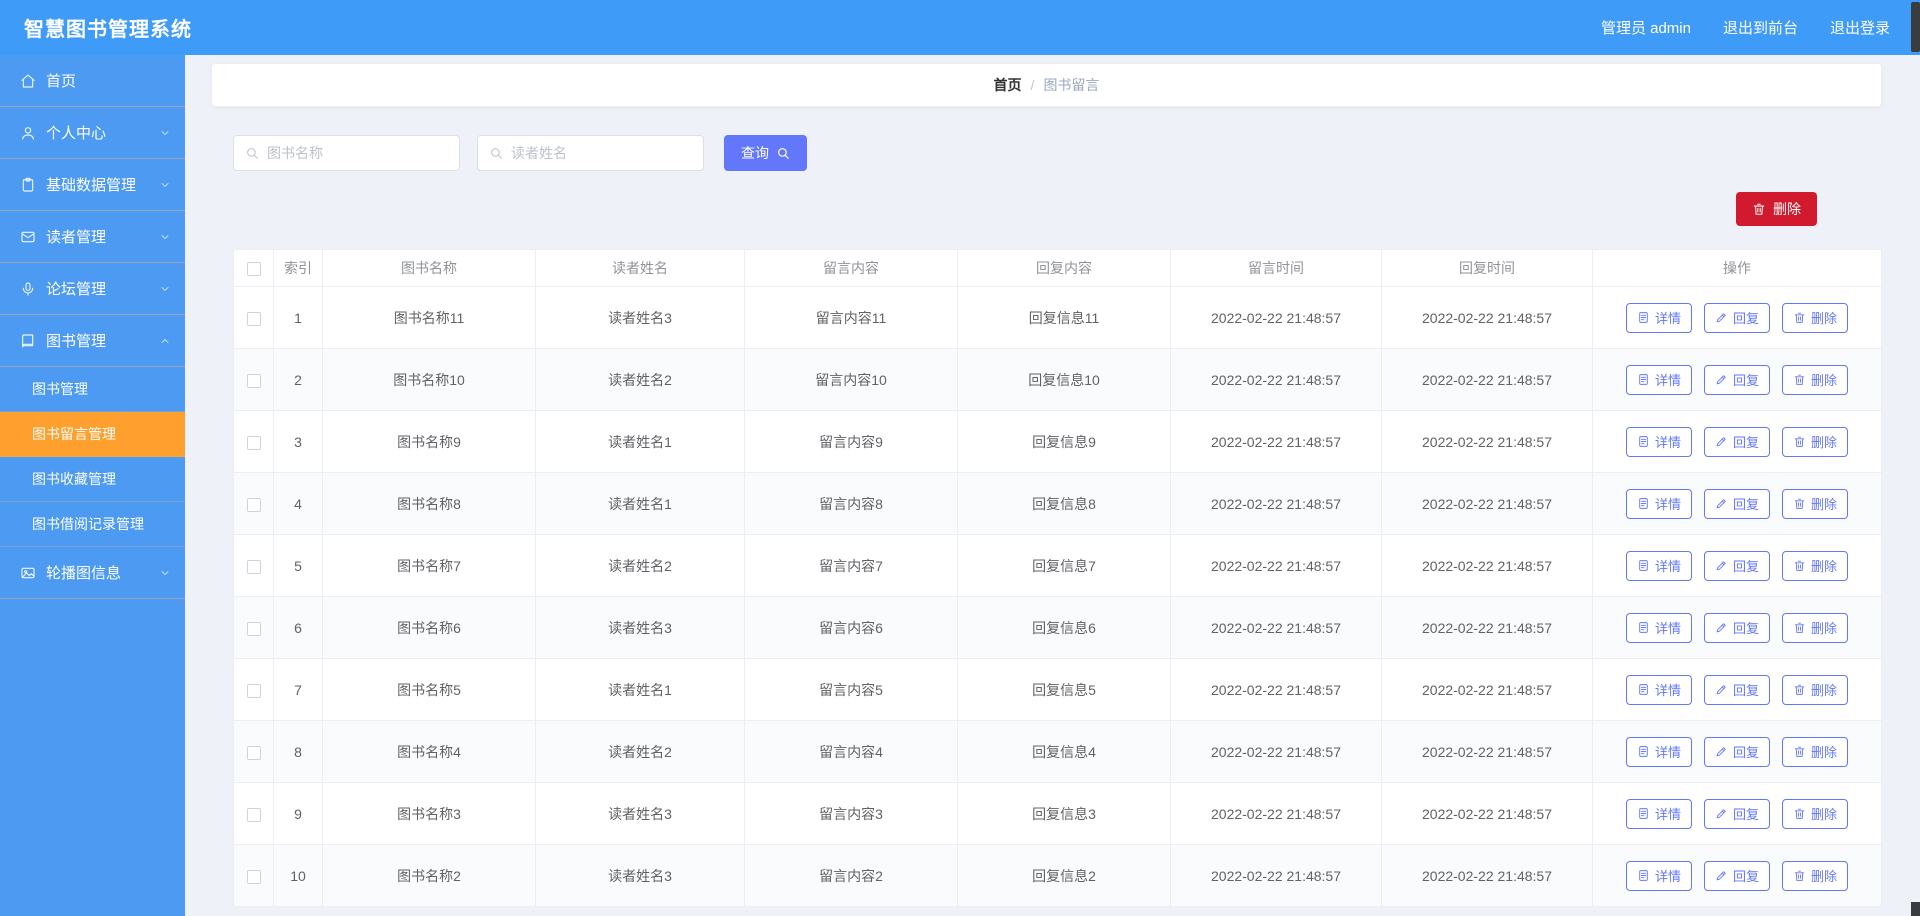 This screenshot has width=1920, height=916. What do you see at coordinates (851, 503) in the screenshot?
I see `cell-message-content: 留言内容8` at bounding box center [851, 503].